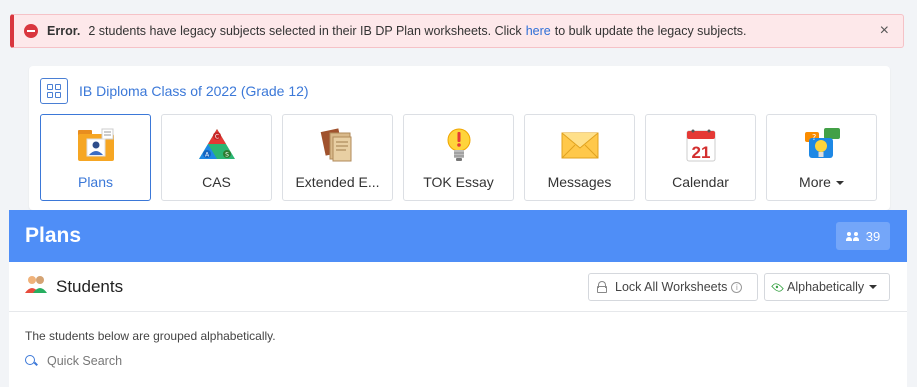  What do you see at coordinates (31, 31) in the screenshot?
I see `error-icon` at bounding box center [31, 31].